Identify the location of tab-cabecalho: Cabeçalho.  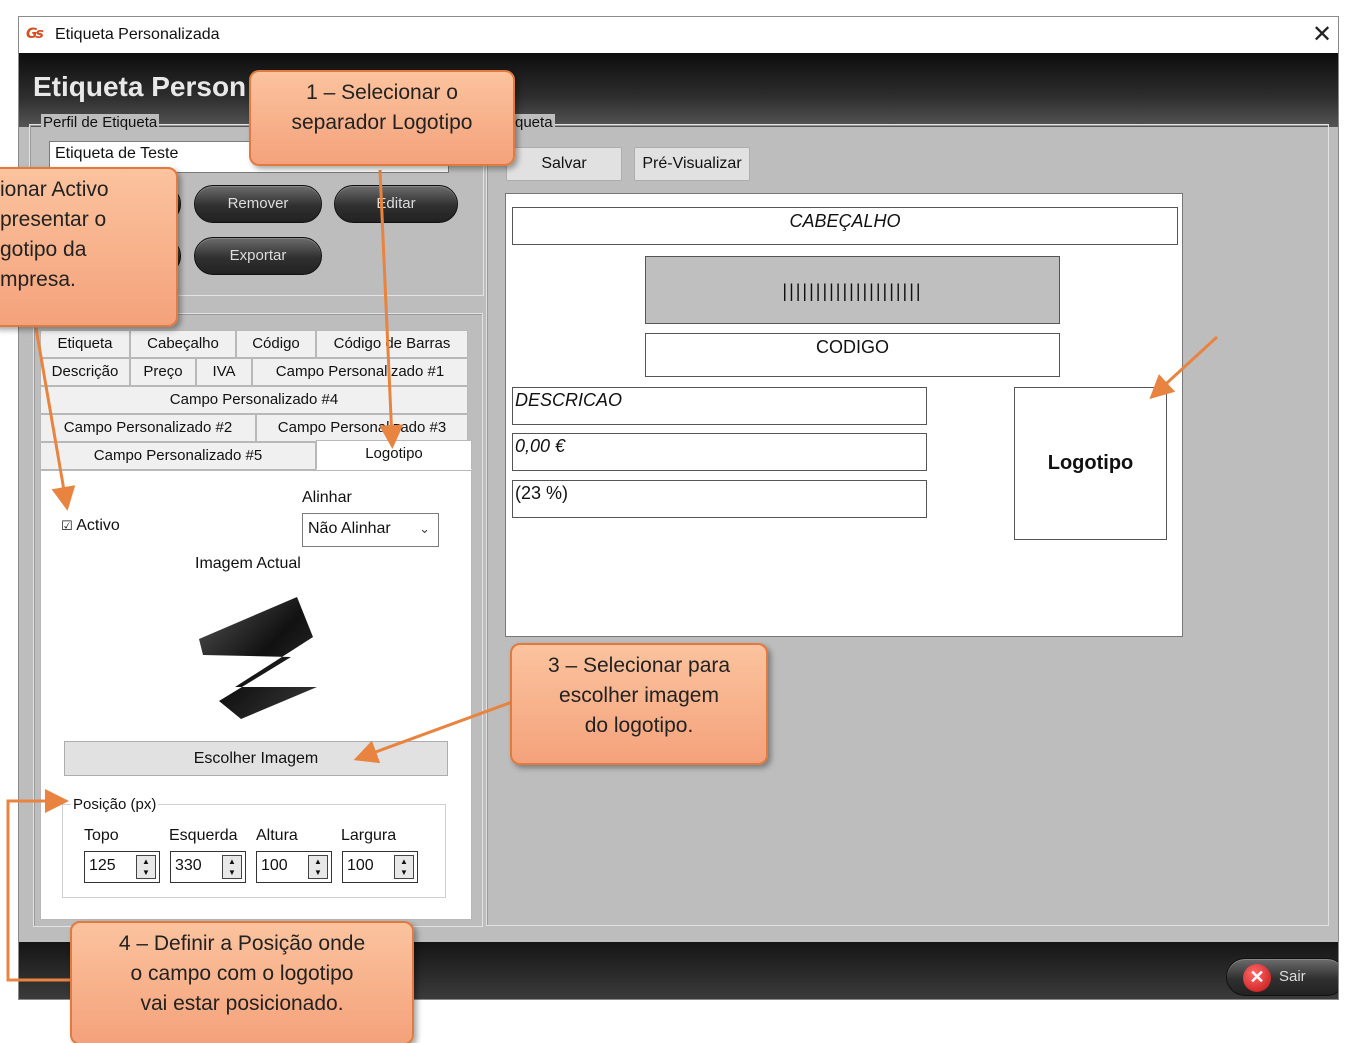
(183, 344).